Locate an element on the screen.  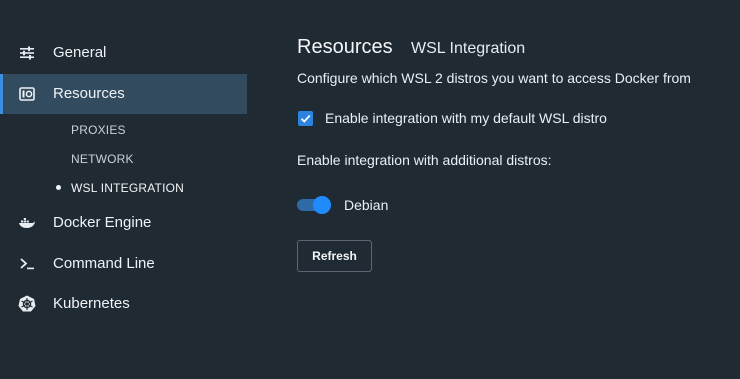
sidebar-subitem-wsl-integration: WSL INTEGRATION is located at coordinates (127, 188).